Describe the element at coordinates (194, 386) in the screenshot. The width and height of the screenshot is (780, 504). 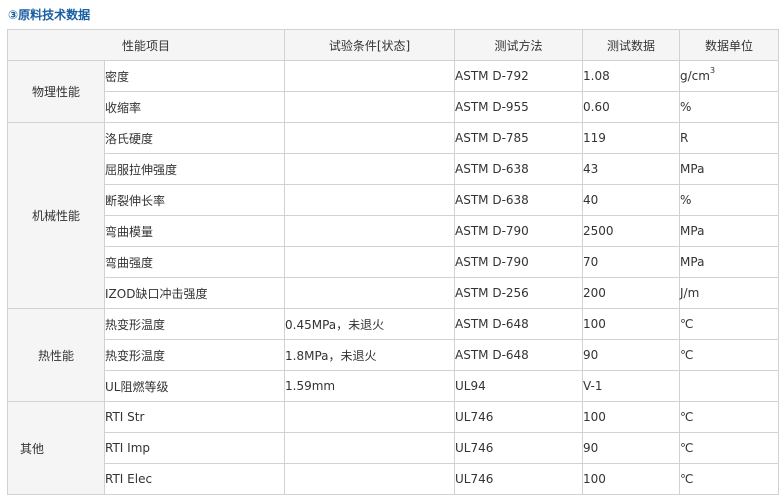
I see `property-name-cell: UL阻燃等级` at that location.